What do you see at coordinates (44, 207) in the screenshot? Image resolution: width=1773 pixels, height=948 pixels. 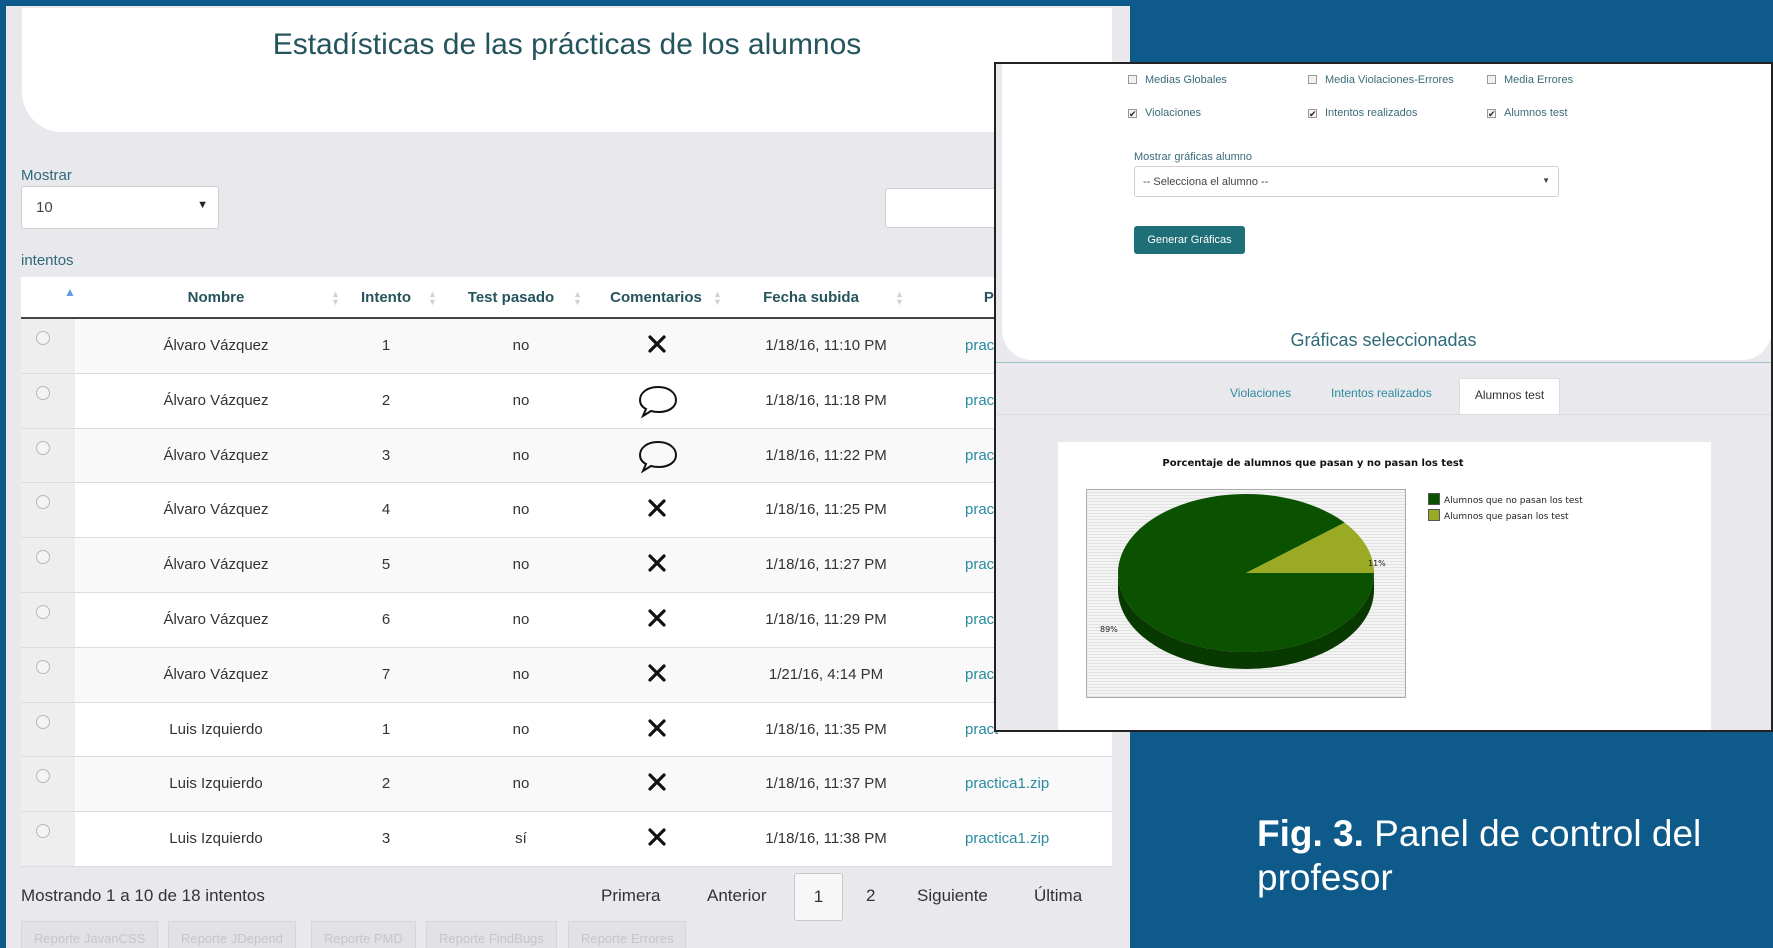 I see `page-length-value: 10` at bounding box center [44, 207].